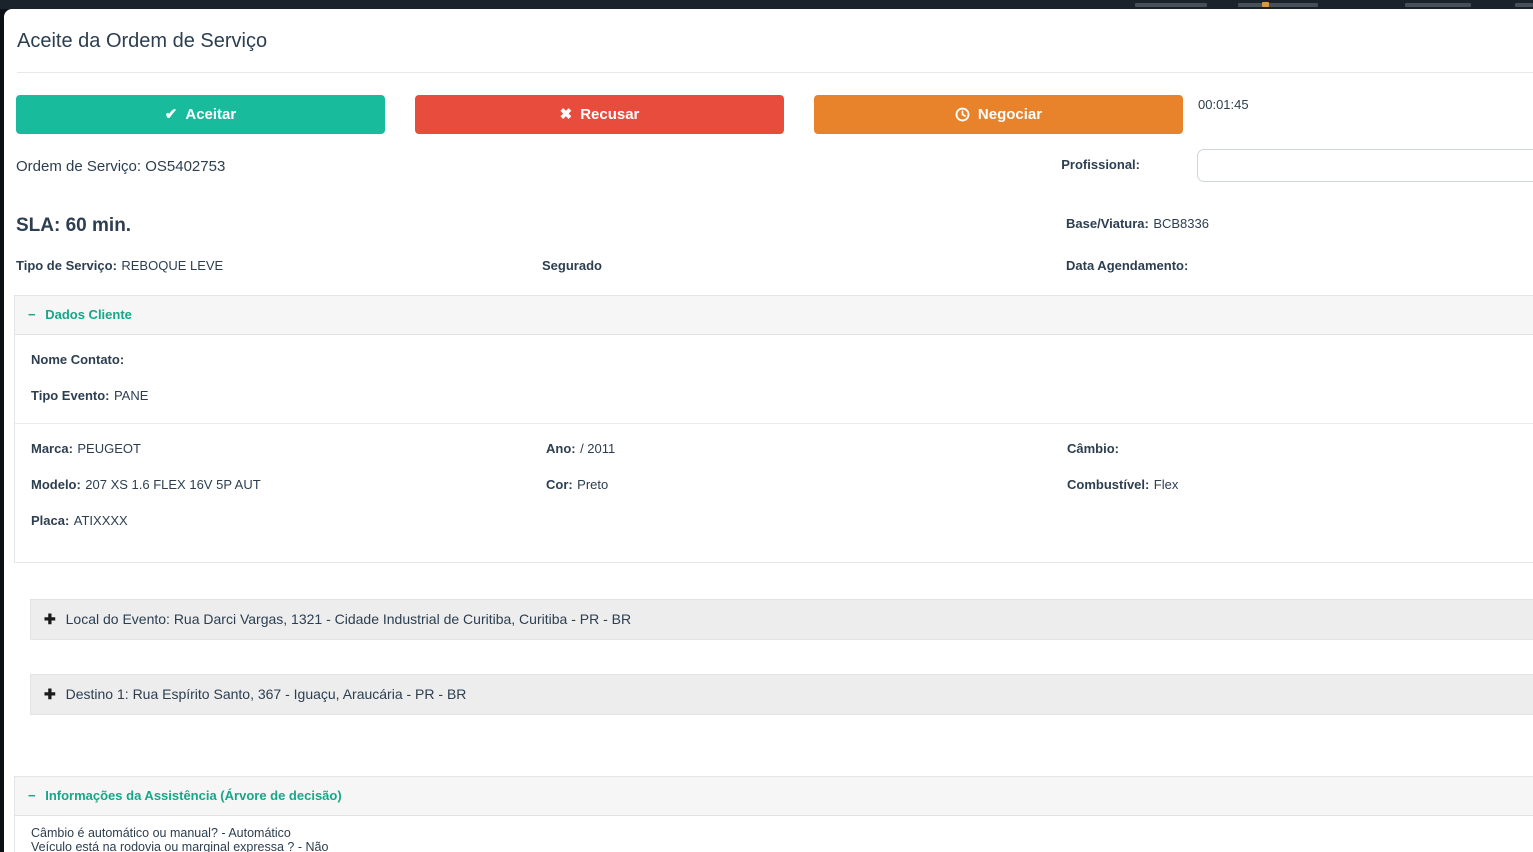 The image size is (1533, 852). I want to click on order-number: Ordem de Serviço: OS5402753, so click(120, 162).